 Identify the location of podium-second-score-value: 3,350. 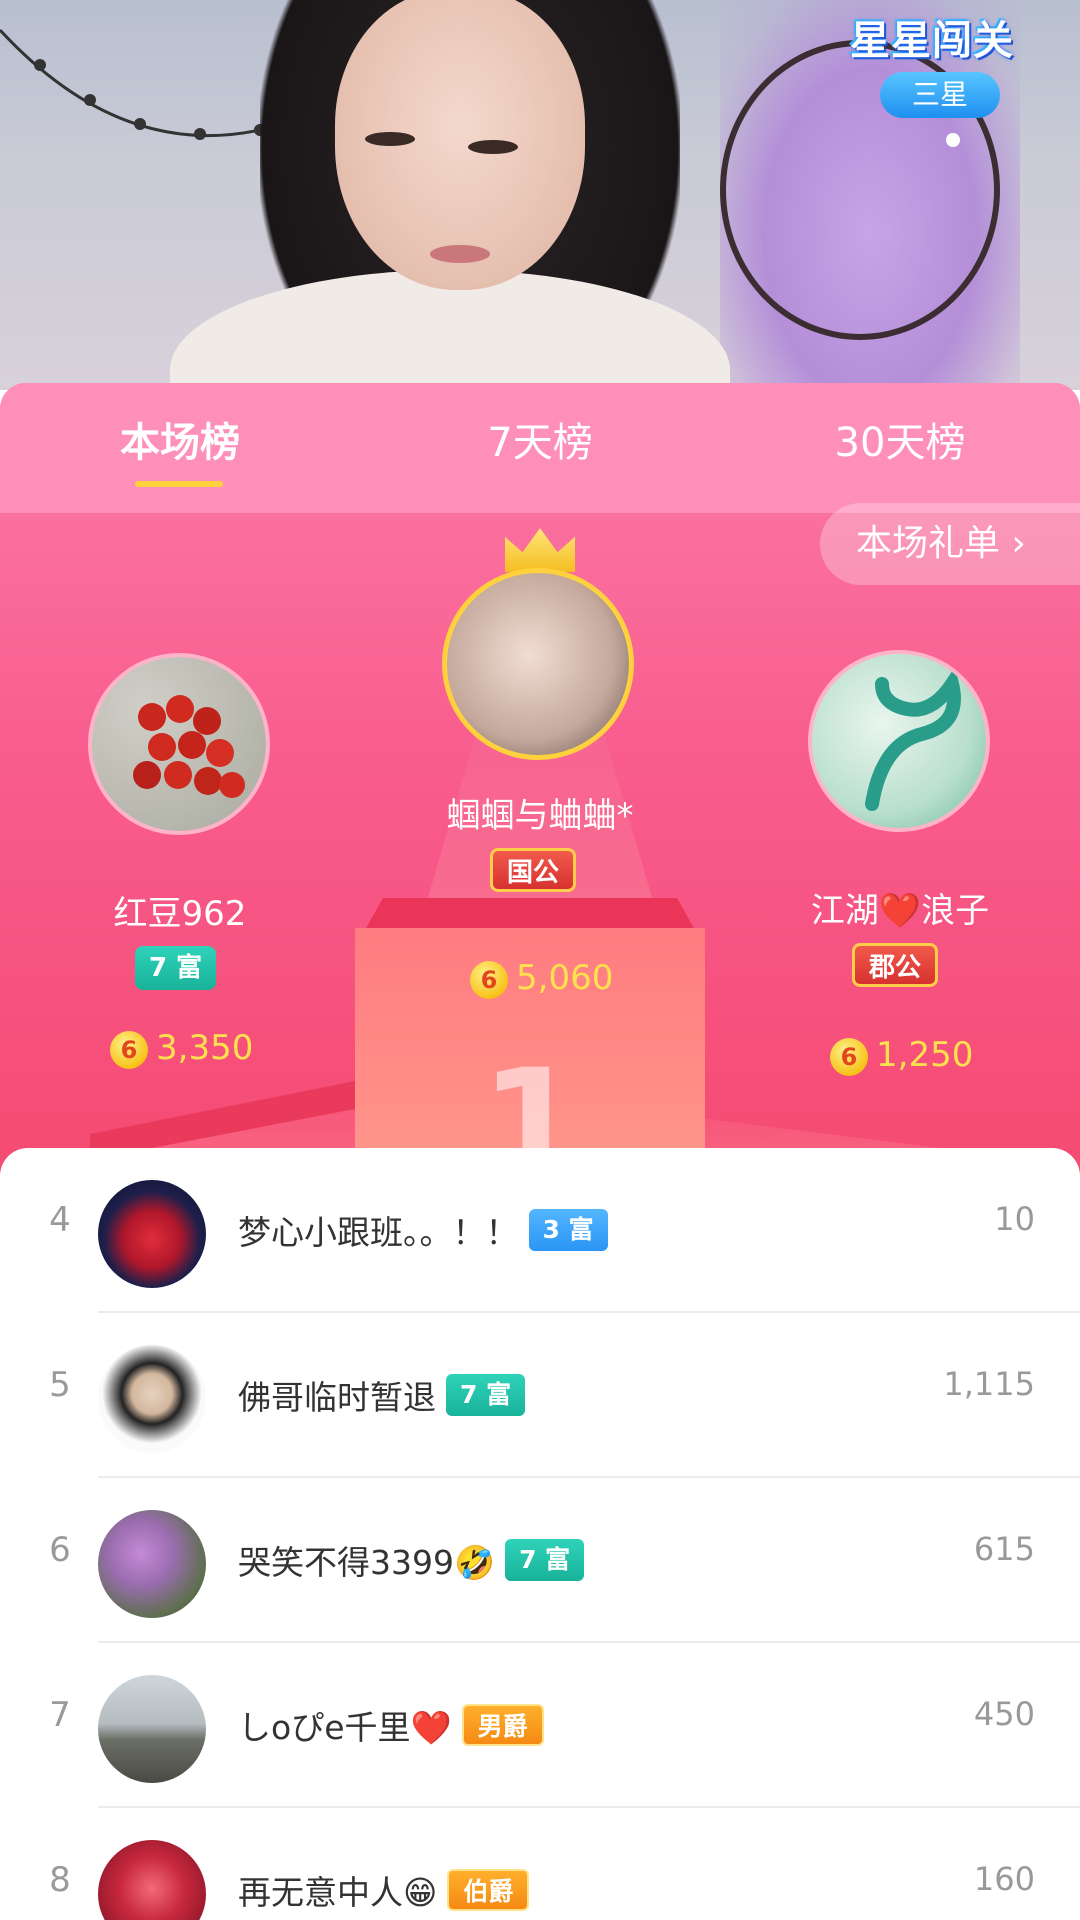
(205, 1048).